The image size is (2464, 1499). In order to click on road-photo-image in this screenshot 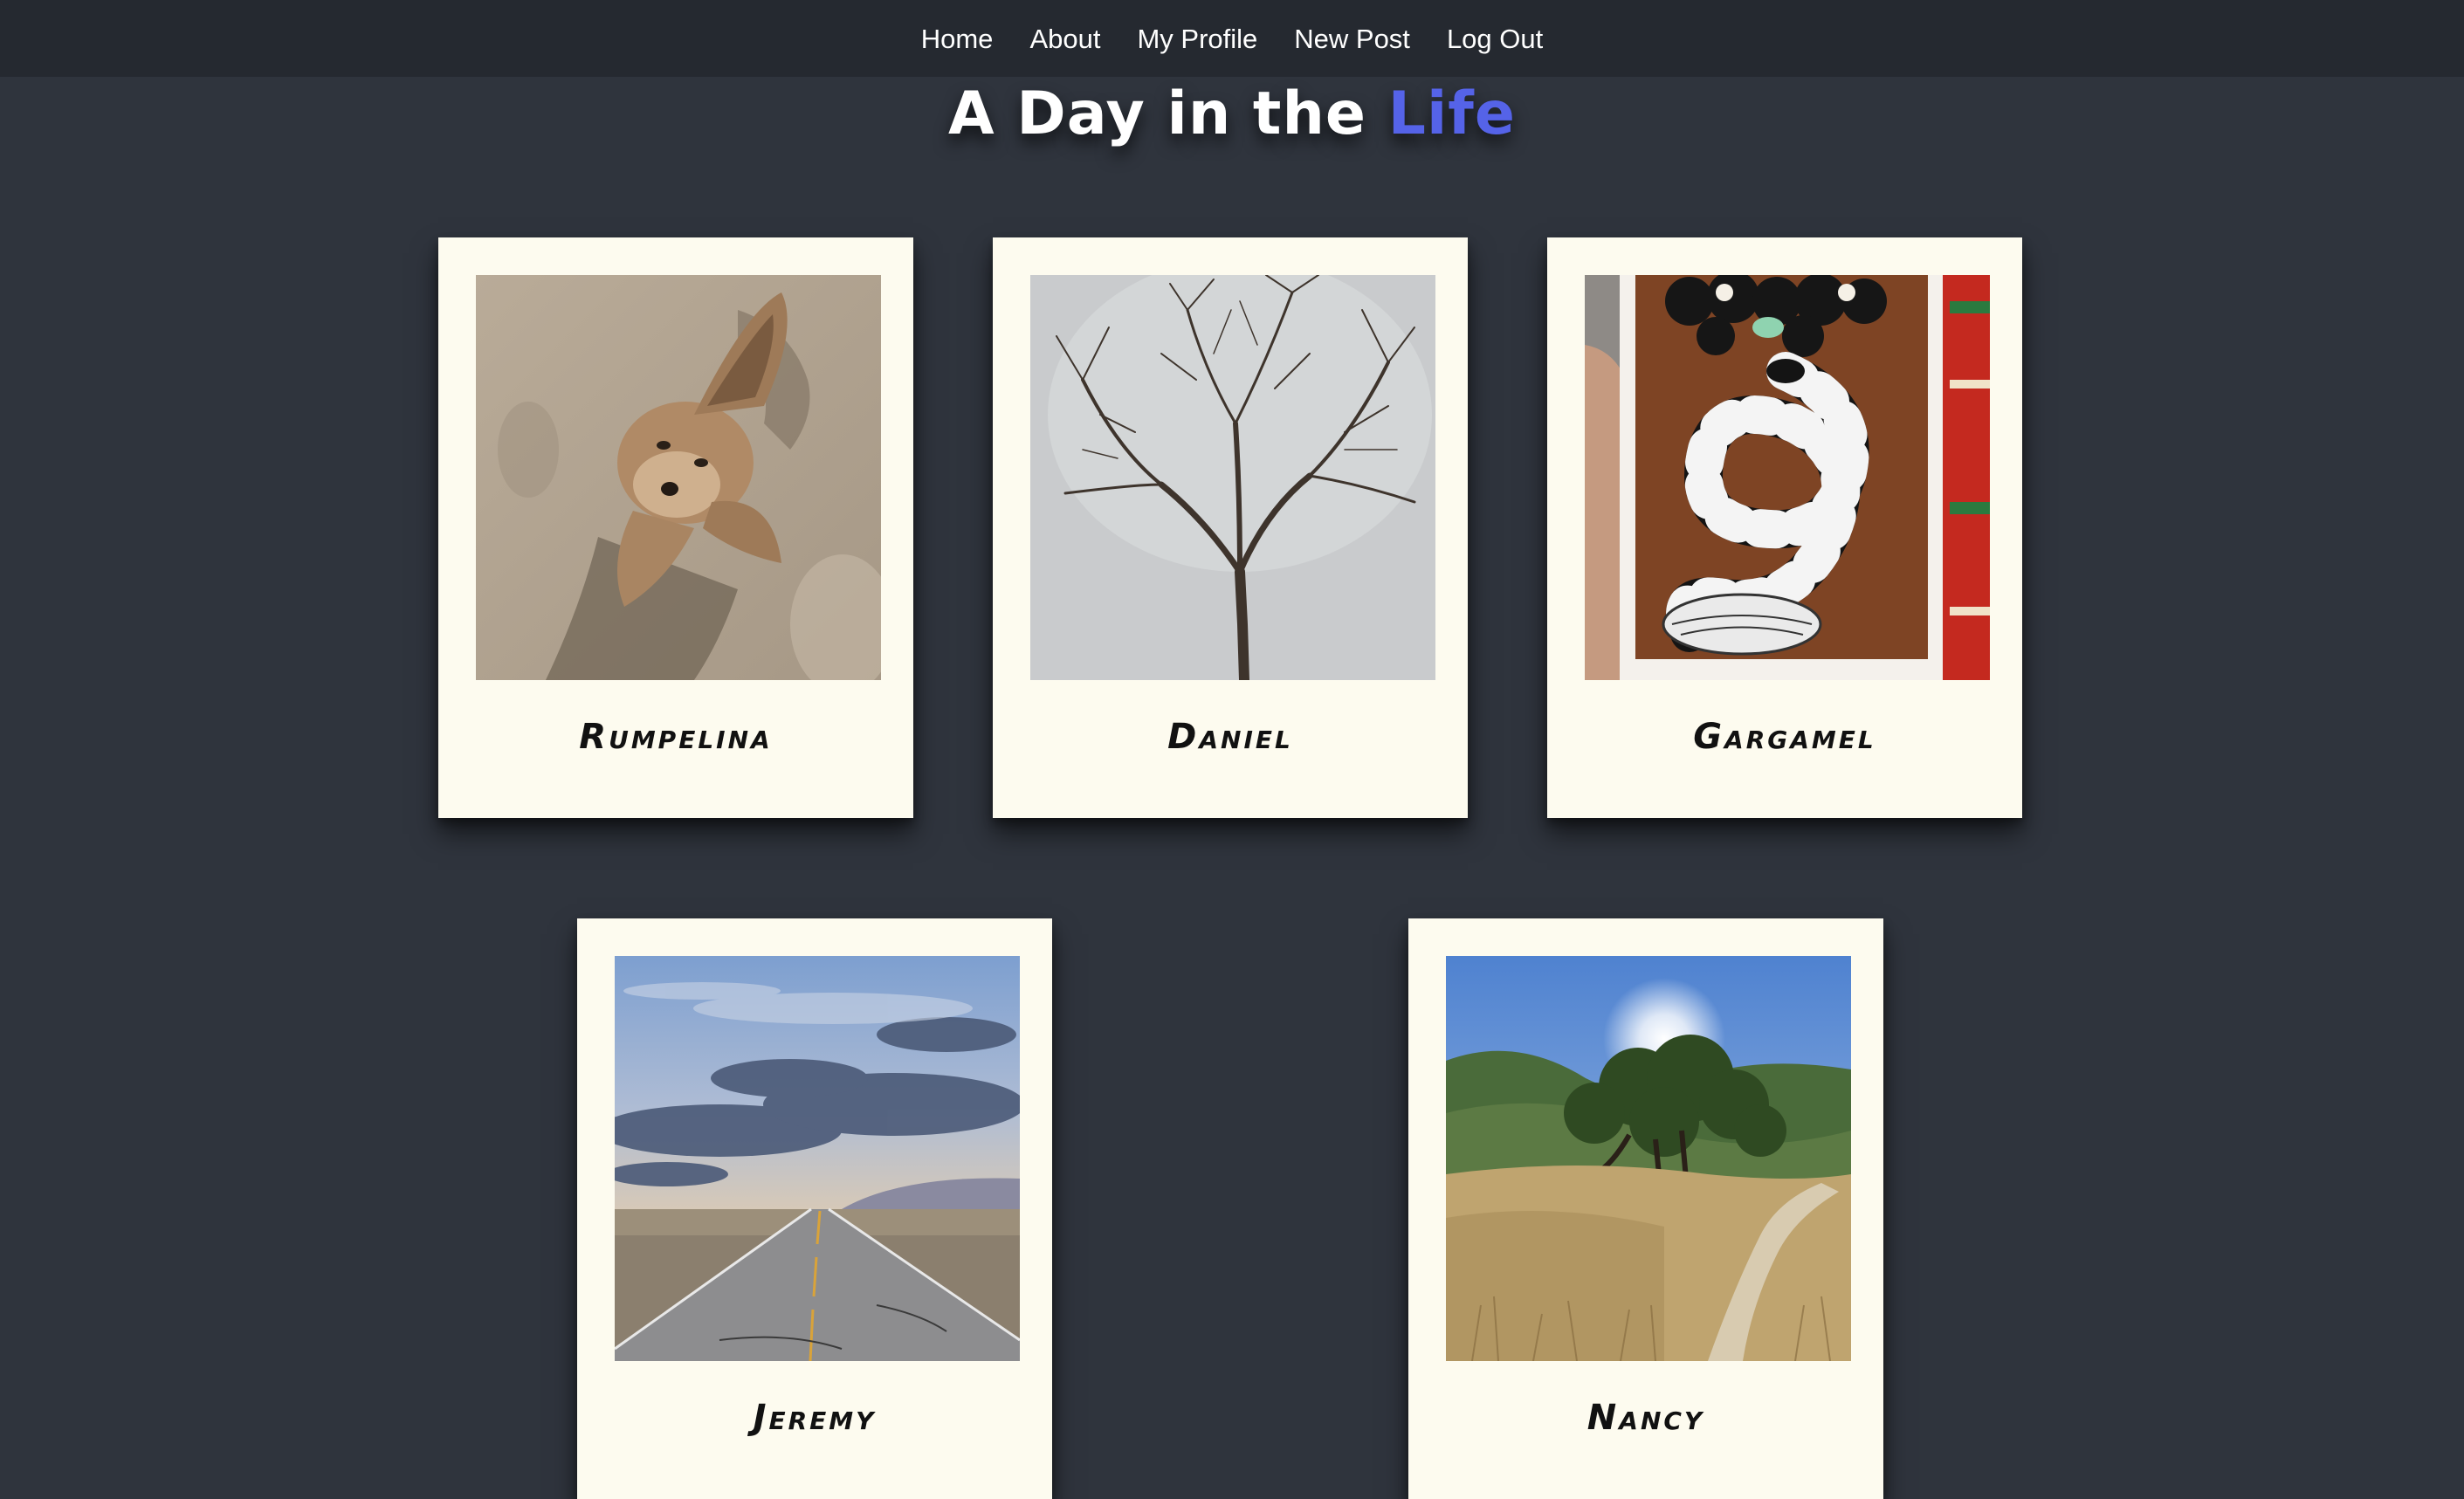, I will do `click(817, 1159)`.